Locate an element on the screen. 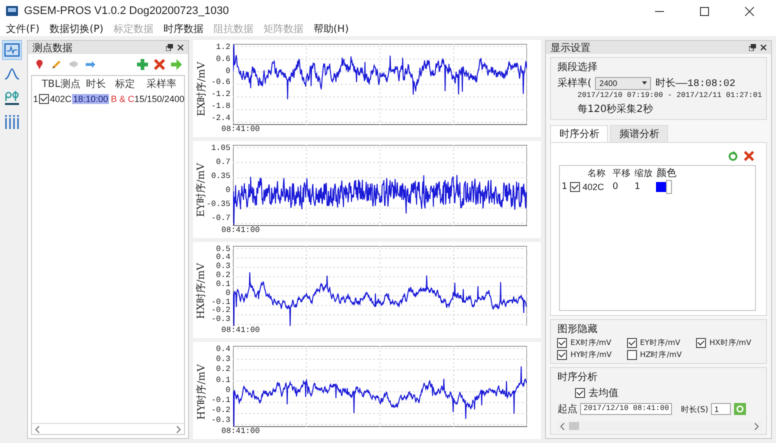 The image size is (776, 443). window-title: GSEM-PROS V1.0.2 Dog20200723_1030 is located at coordinates (126, 11).